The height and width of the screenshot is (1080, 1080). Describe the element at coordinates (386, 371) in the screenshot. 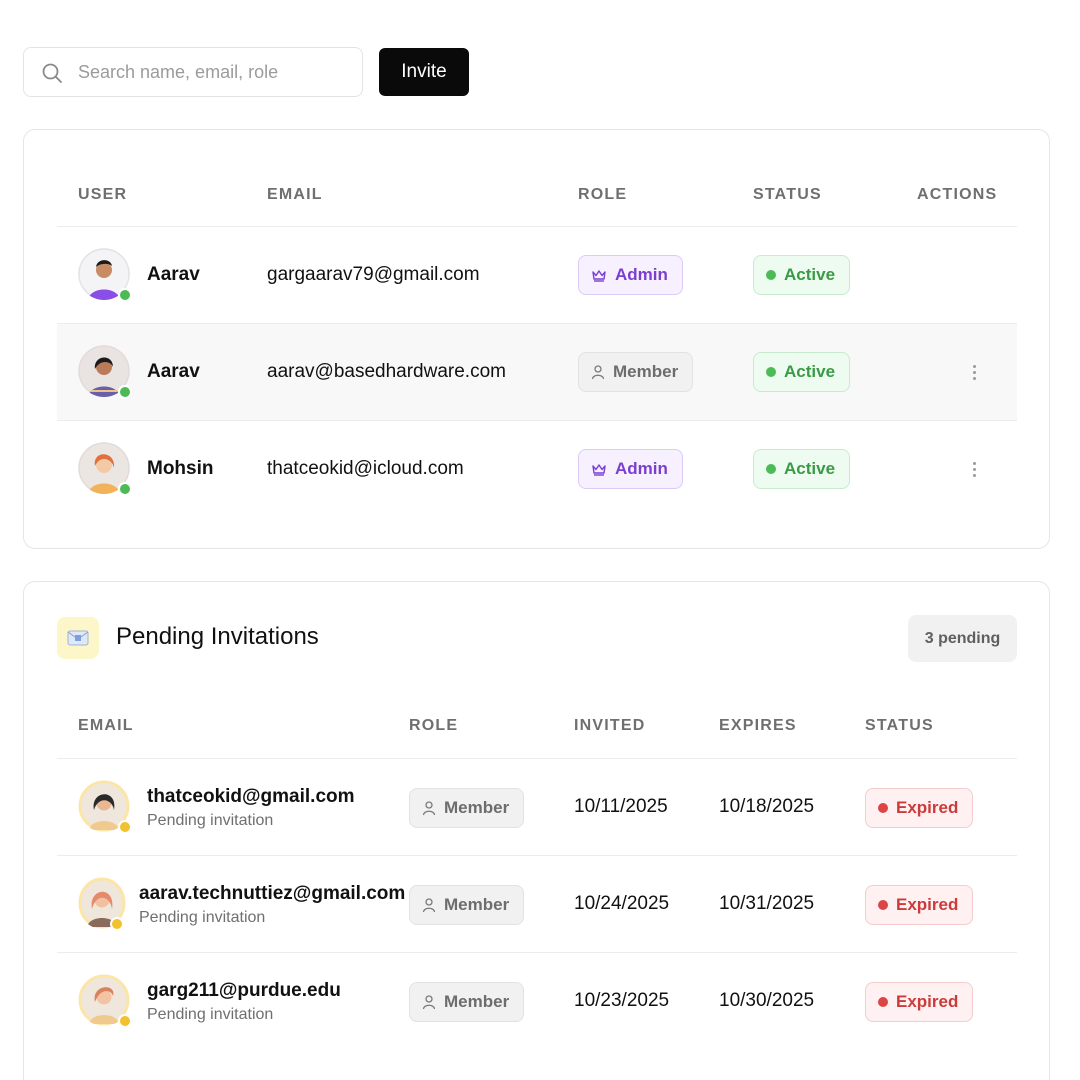

I see `user-email: aarav@basedhardware.com` at that location.